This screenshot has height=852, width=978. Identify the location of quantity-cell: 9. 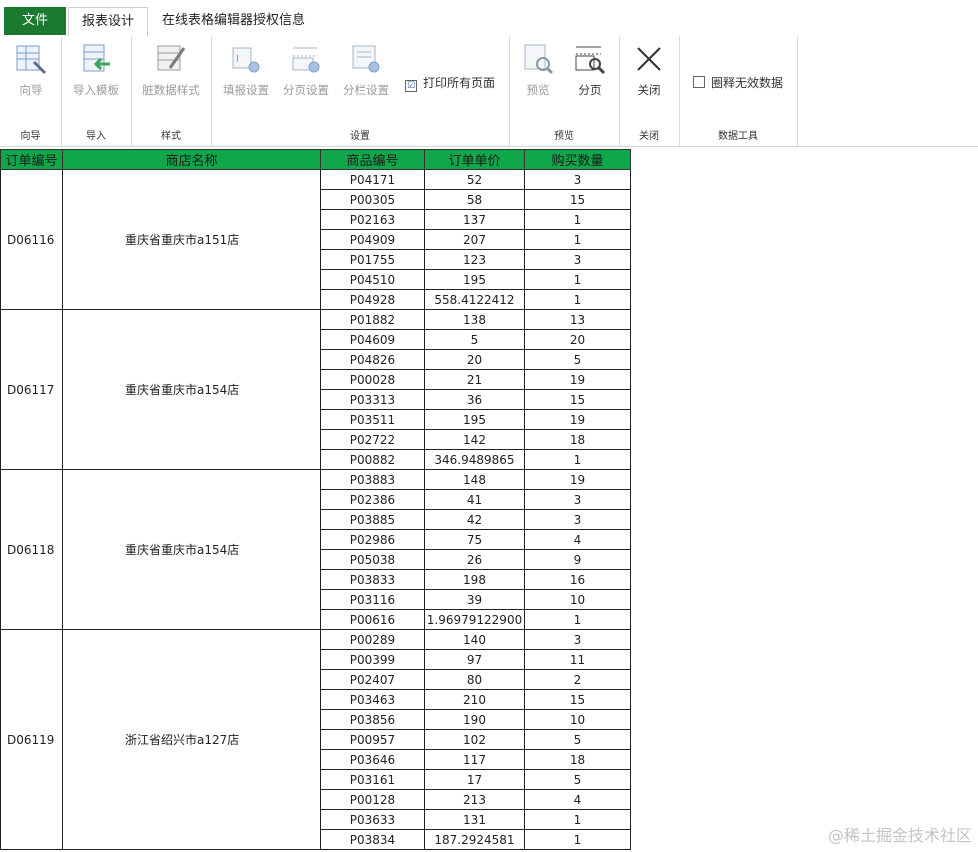
(577, 559).